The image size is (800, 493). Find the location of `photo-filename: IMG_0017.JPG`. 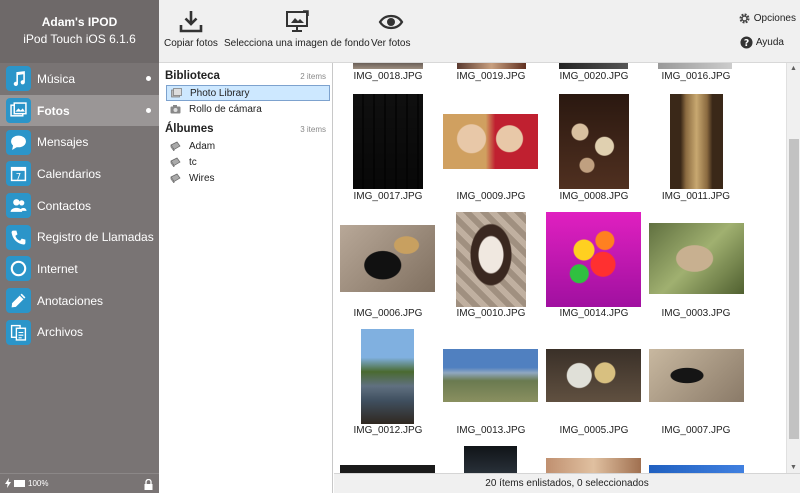

photo-filename: IMG_0017.JPG is located at coordinates (388, 196).